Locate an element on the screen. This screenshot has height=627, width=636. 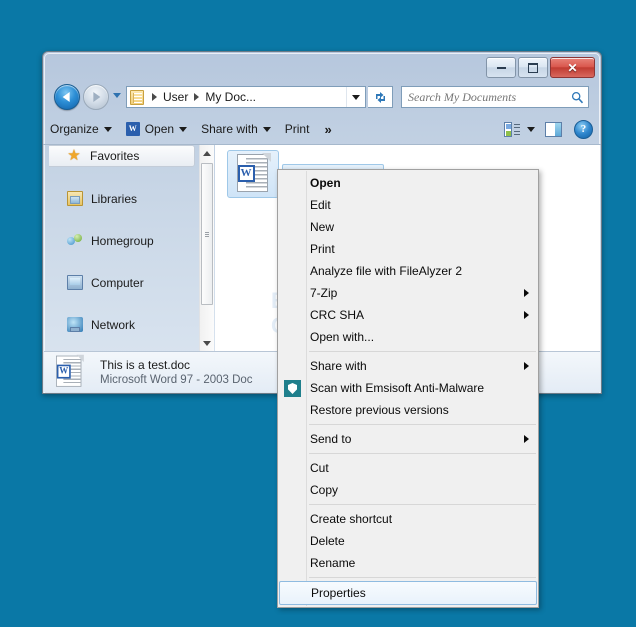
file-icon-container: W is located at coordinates (253, 174).